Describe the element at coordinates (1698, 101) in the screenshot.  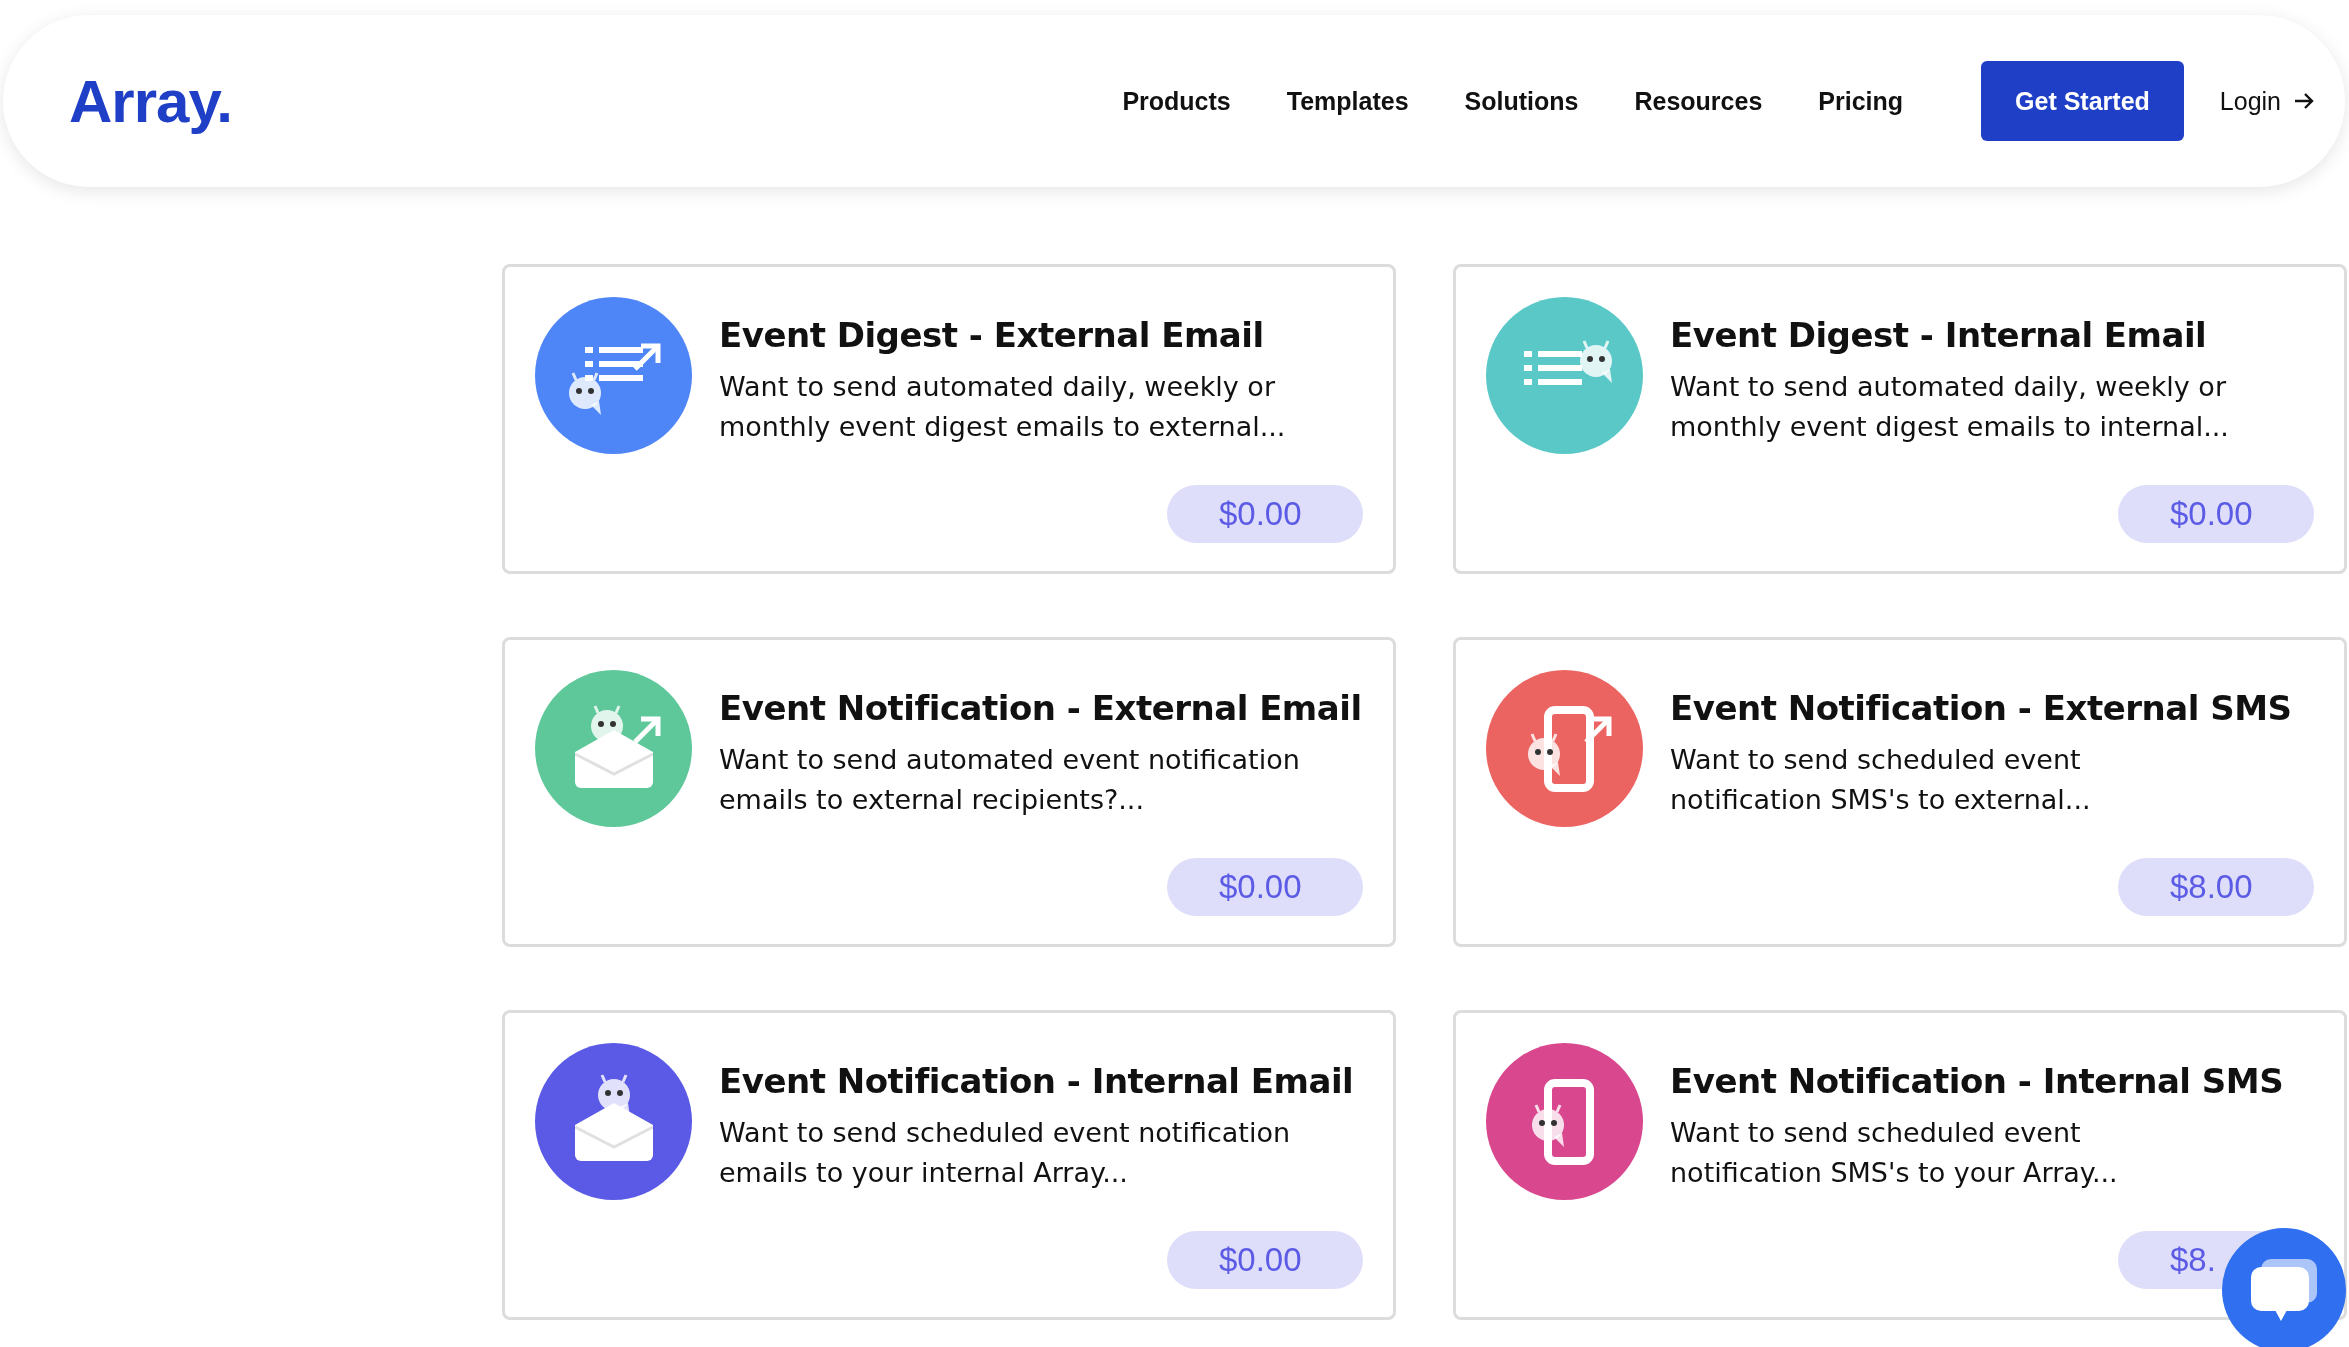
I see `nav-link: Resources` at that location.